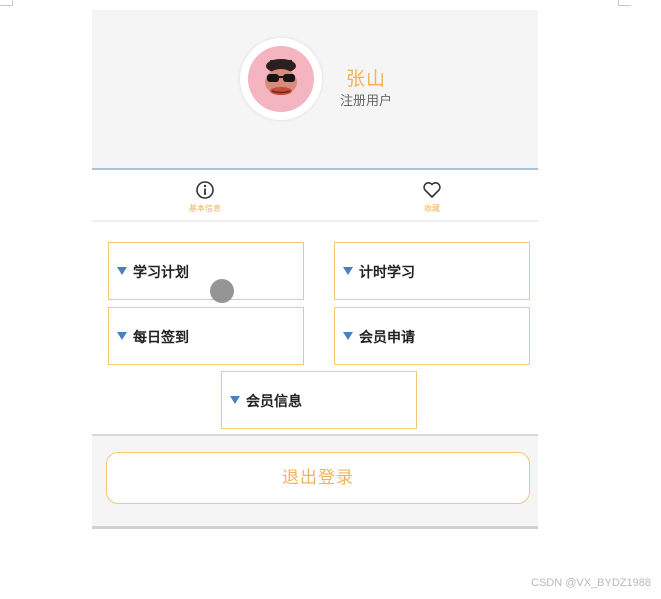 The width and height of the screenshot is (661, 599). I want to click on avatar, so click(281, 79).